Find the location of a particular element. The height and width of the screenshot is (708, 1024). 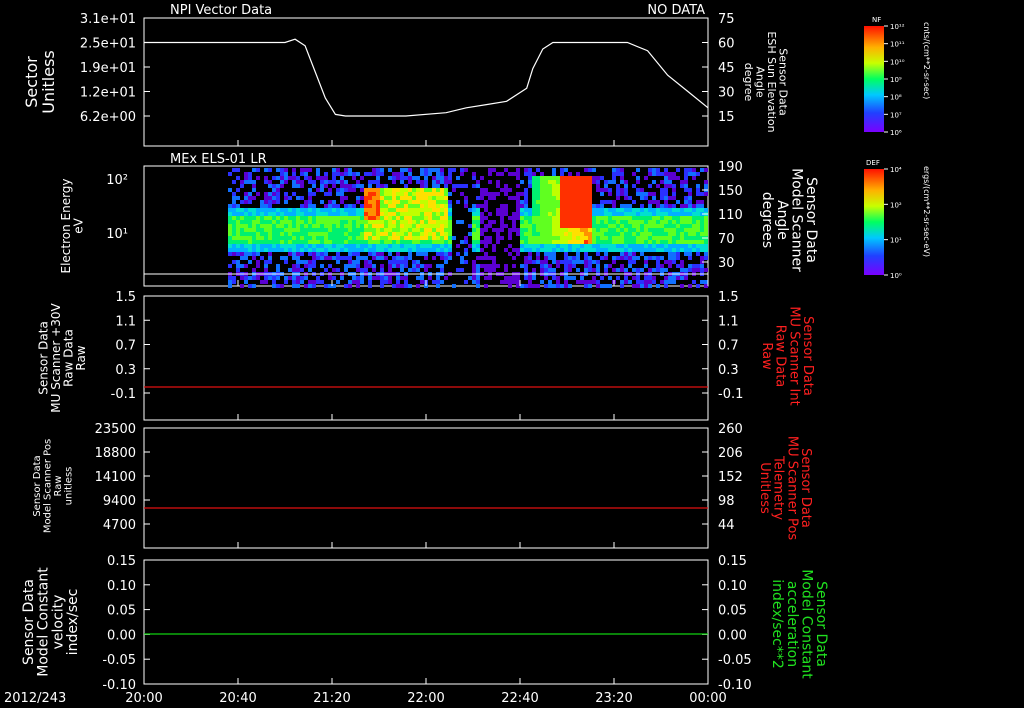

panel1-y-tick-label: 6.2e+00 is located at coordinates (108, 117).